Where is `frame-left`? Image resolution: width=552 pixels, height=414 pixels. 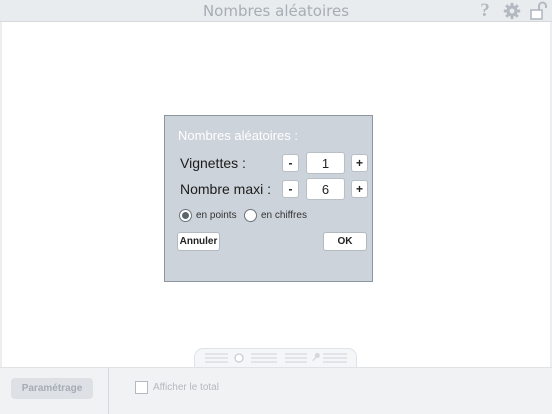
frame-left is located at coordinates (1, 194).